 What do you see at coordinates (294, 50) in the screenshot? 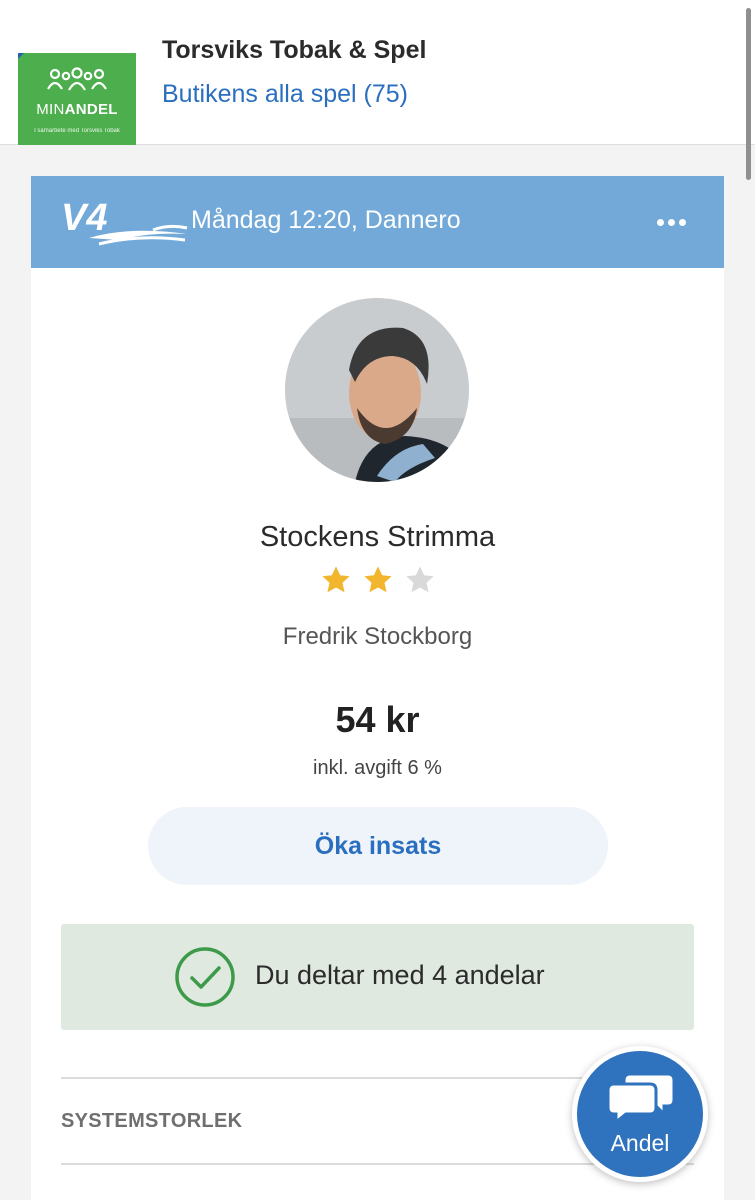
I see `shop-name: Torsviks Tobak & Spel` at bounding box center [294, 50].